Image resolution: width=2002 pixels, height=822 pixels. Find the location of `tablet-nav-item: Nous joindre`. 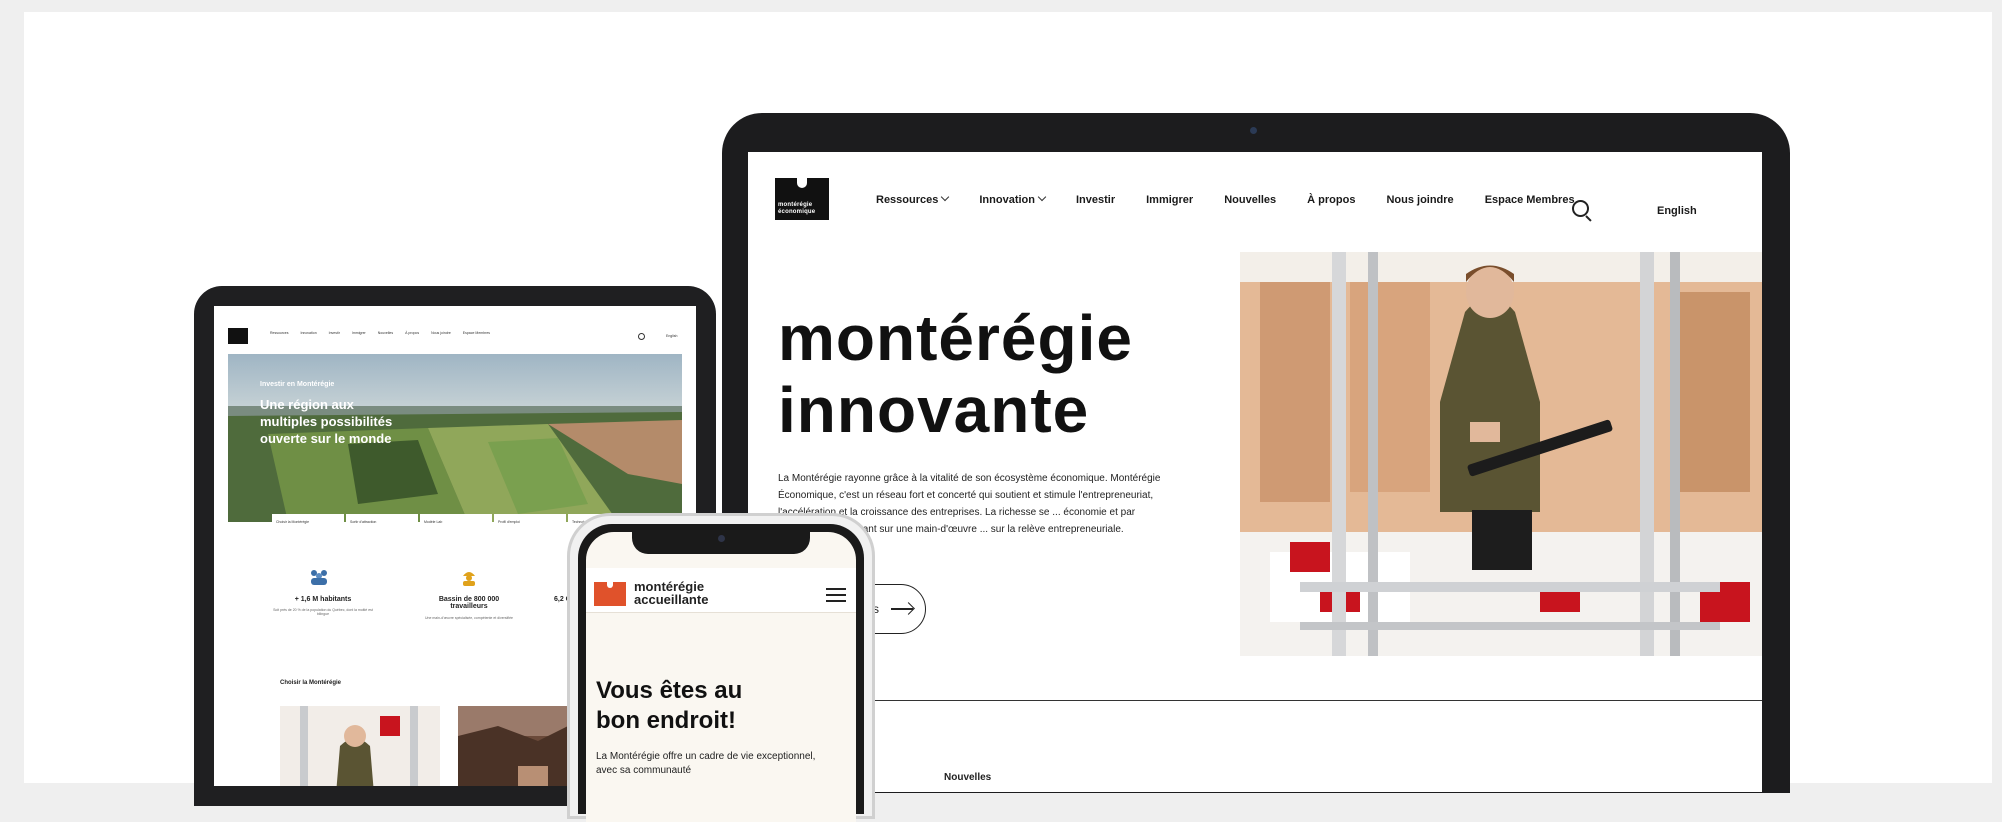

tablet-nav-item: Nous joindre is located at coordinates (441, 333).